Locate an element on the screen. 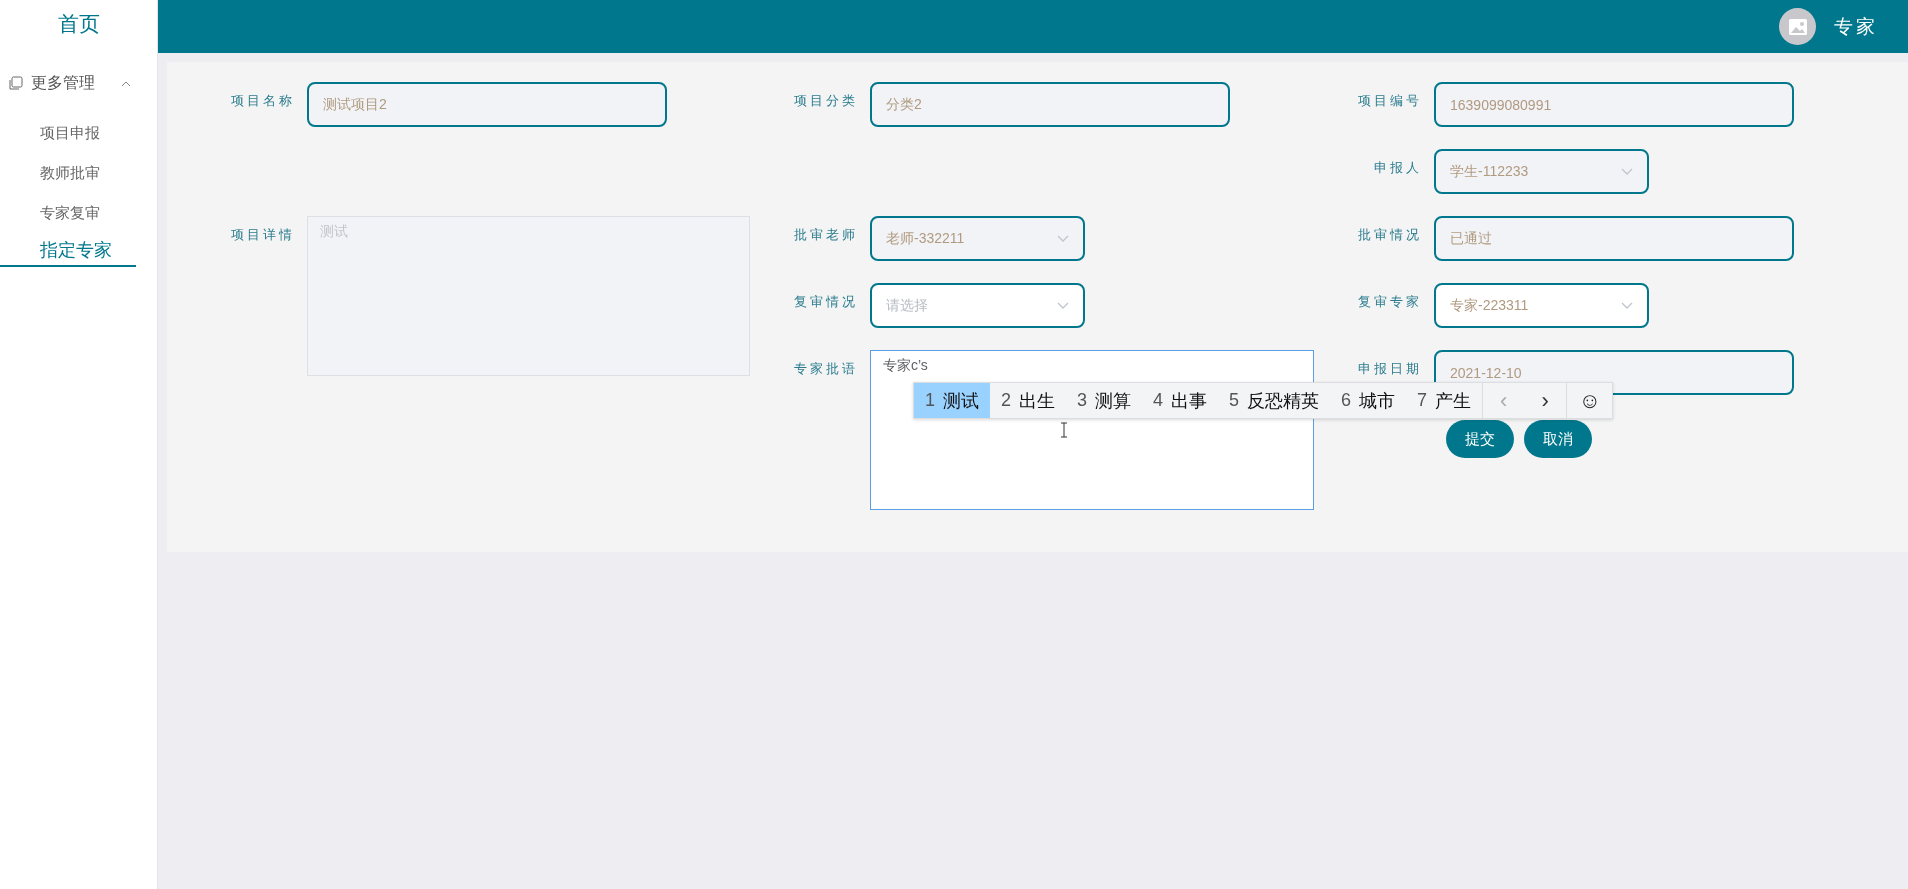 The width and height of the screenshot is (1908, 889). field-label: 申报人 is located at coordinates (1398, 168).